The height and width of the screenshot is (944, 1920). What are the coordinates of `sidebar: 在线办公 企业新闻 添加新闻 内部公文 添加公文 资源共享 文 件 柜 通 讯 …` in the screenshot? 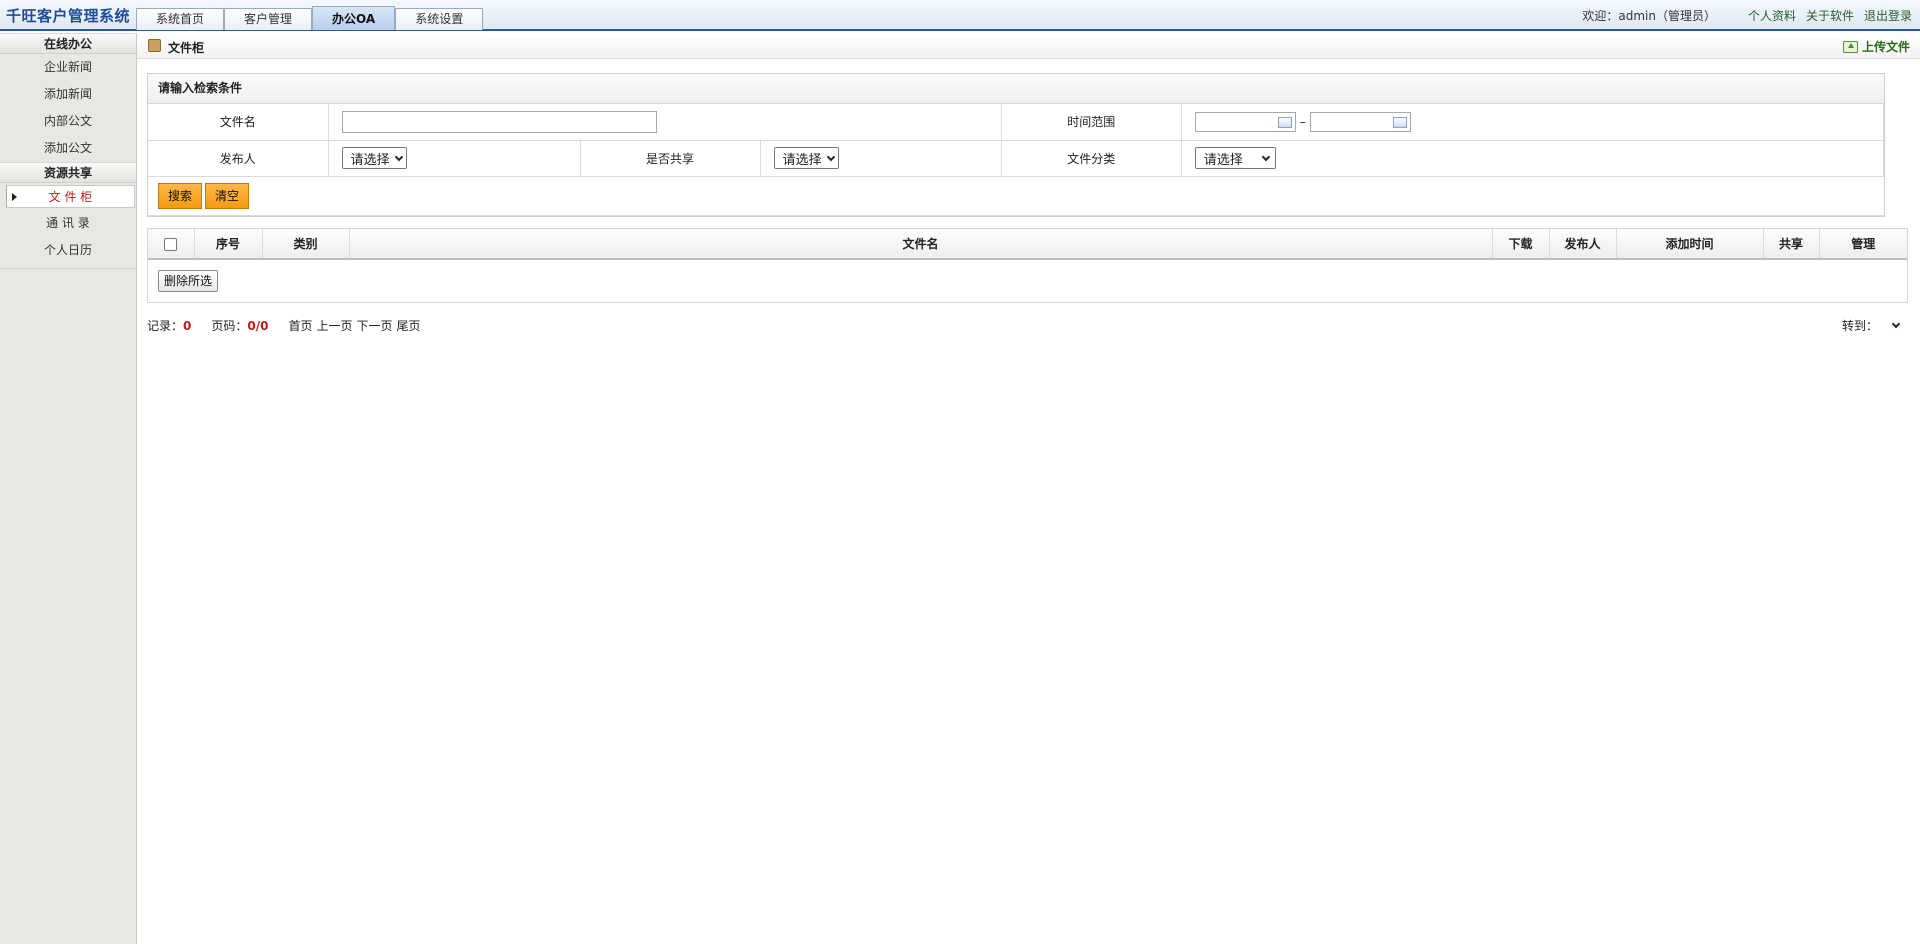 It's located at (68, 488).